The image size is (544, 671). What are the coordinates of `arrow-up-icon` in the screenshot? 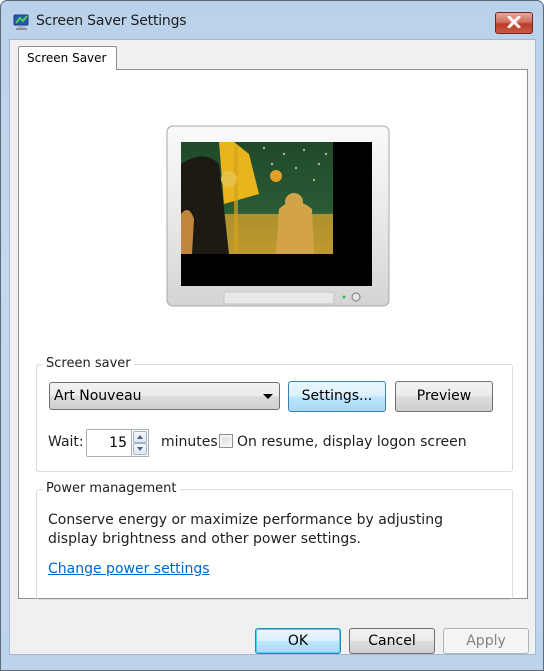 It's located at (140, 437).